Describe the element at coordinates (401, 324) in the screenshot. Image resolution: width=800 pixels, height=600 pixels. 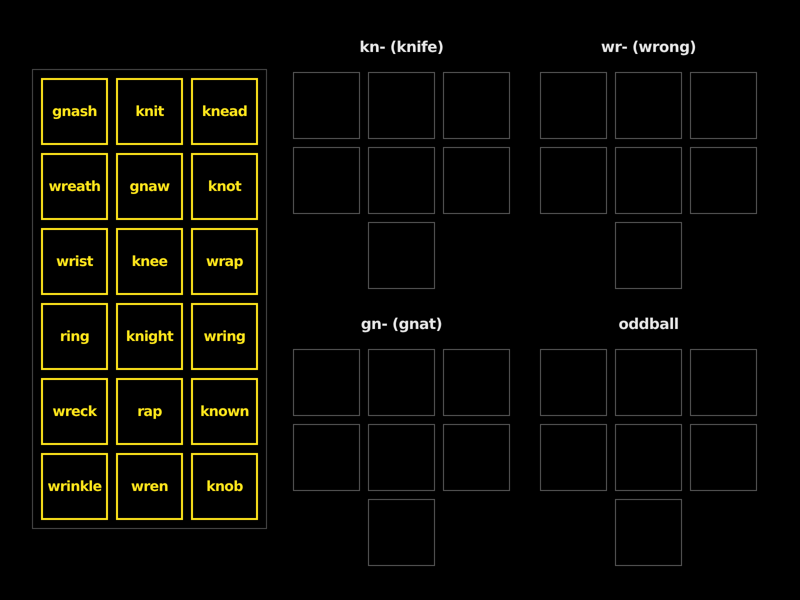
I see `group-title: gn- (gnat)` at that location.